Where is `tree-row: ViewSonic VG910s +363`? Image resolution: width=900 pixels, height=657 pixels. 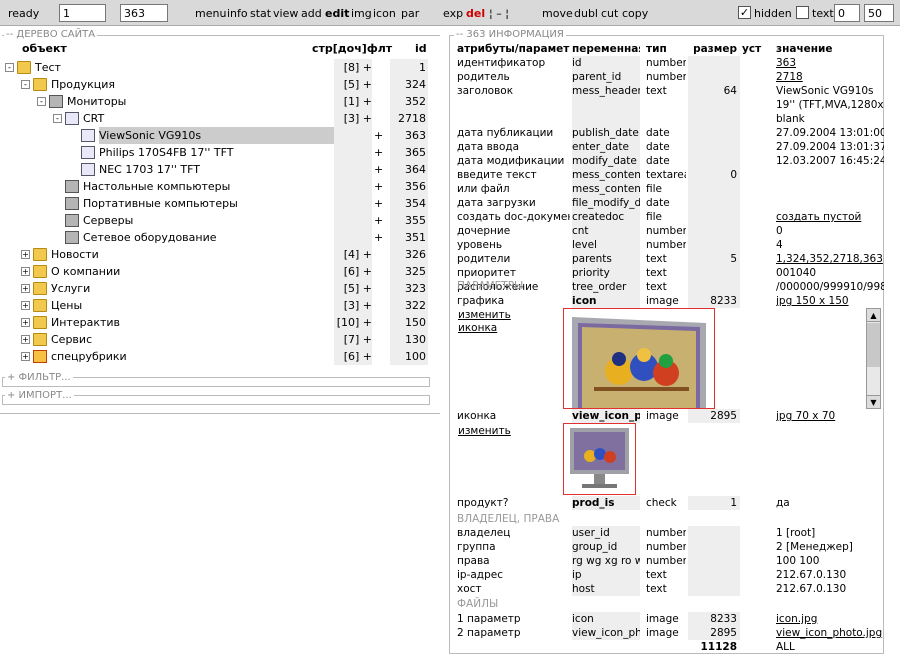
tree-row: ViewSonic VG910s +363 is located at coordinates (220, 135).